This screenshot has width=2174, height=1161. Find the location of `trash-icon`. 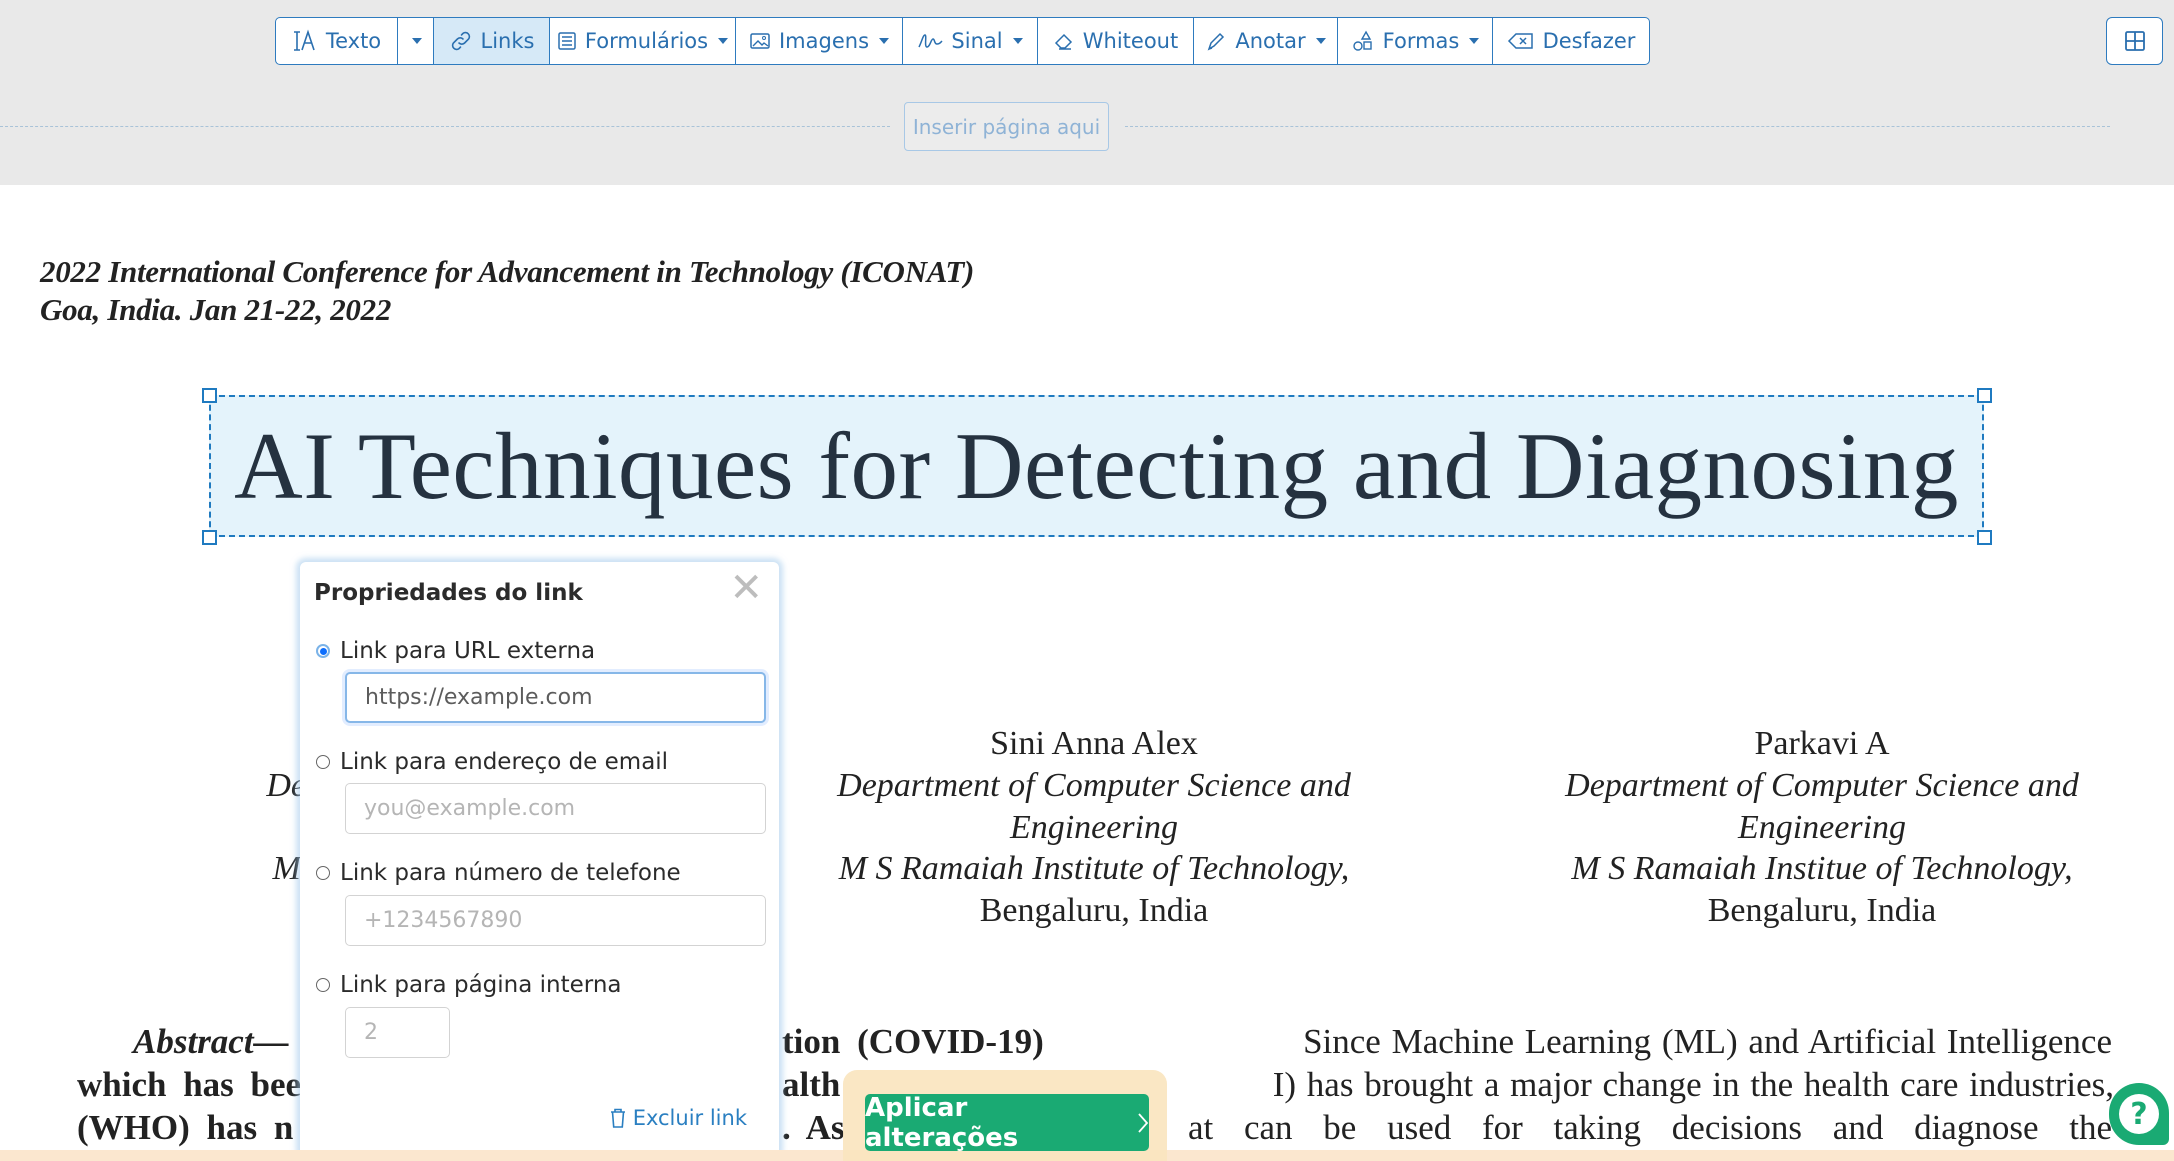

trash-icon is located at coordinates (617, 1118).